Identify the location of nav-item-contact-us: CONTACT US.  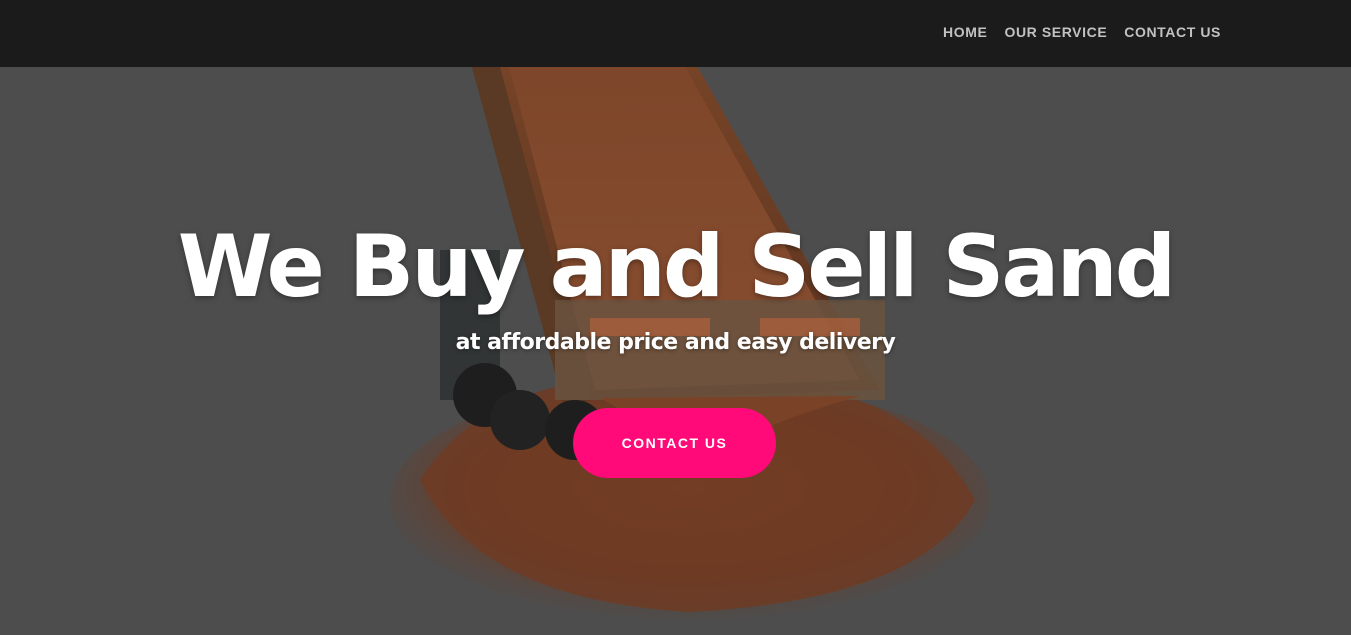
(1172, 32).